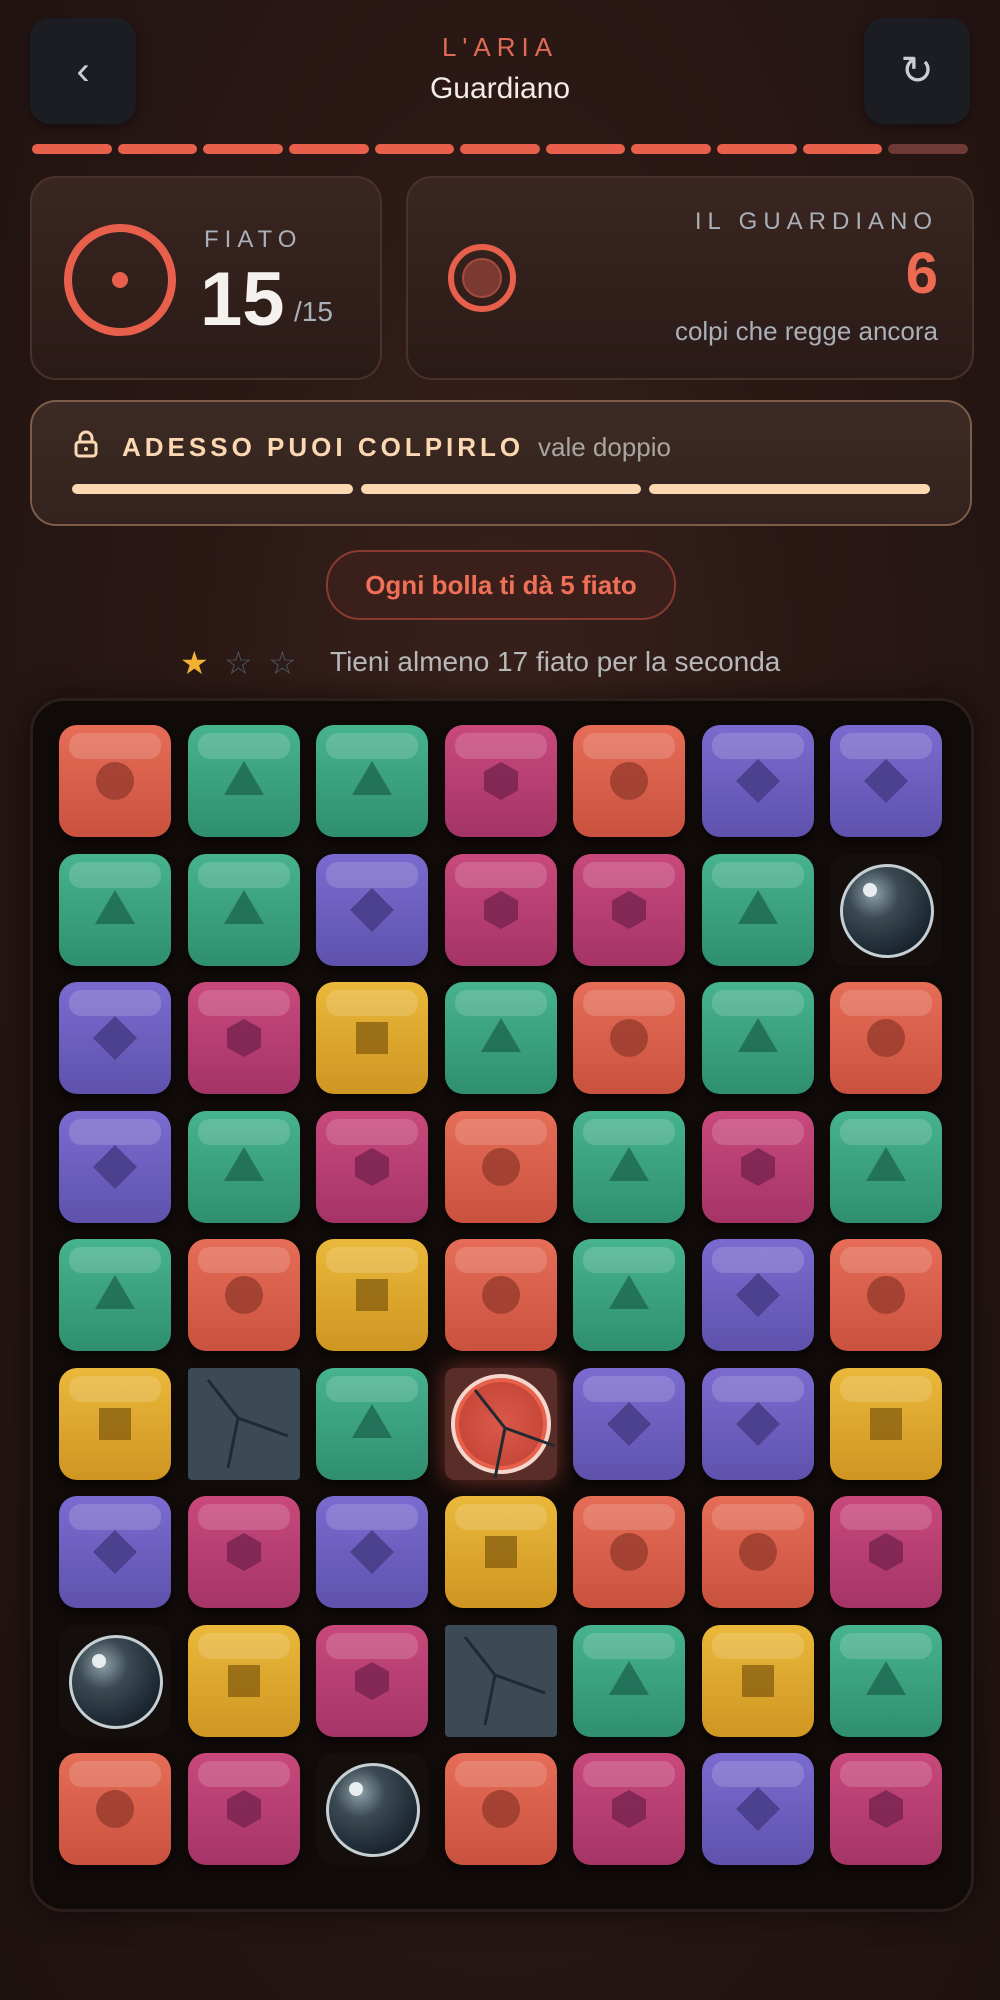 This screenshot has height=2000, width=1000. Describe the element at coordinates (238, 663) in the screenshot. I see `star-empty-icon: ☆` at that location.